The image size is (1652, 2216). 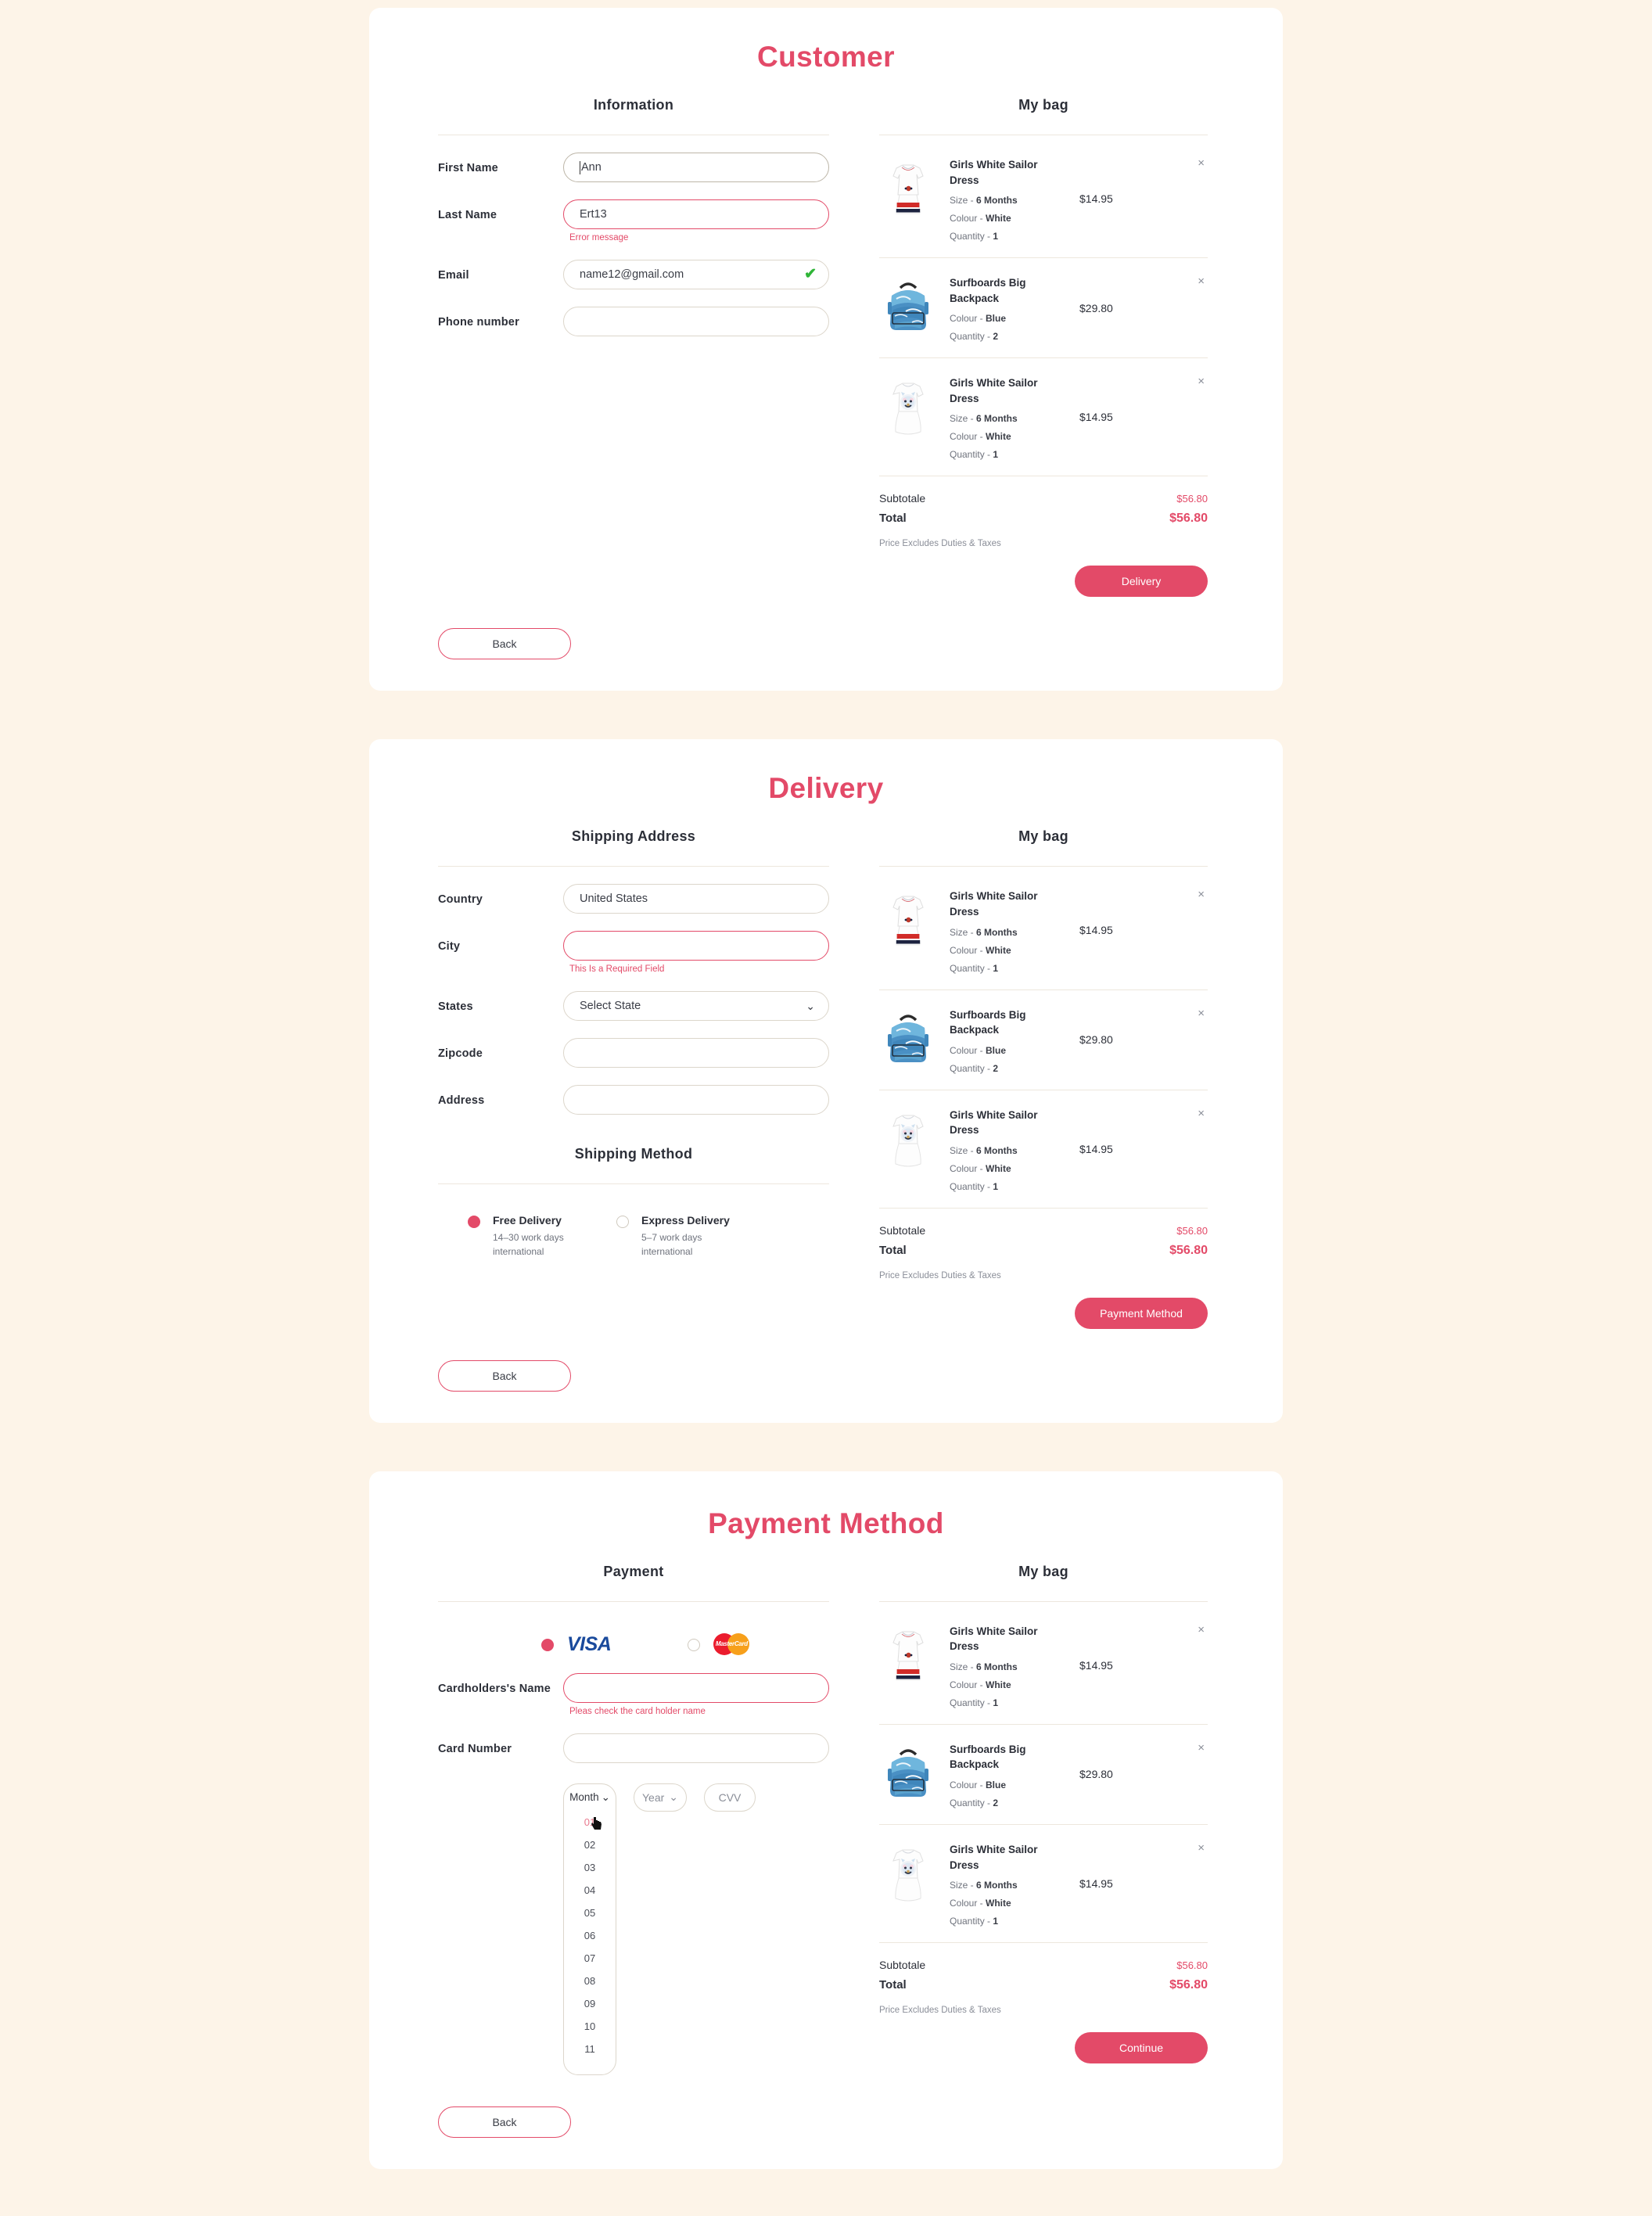 What do you see at coordinates (605, 1797) in the screenshot?
I see `chevron-down-icon: ⌄` at bounding box center [605, 1797].